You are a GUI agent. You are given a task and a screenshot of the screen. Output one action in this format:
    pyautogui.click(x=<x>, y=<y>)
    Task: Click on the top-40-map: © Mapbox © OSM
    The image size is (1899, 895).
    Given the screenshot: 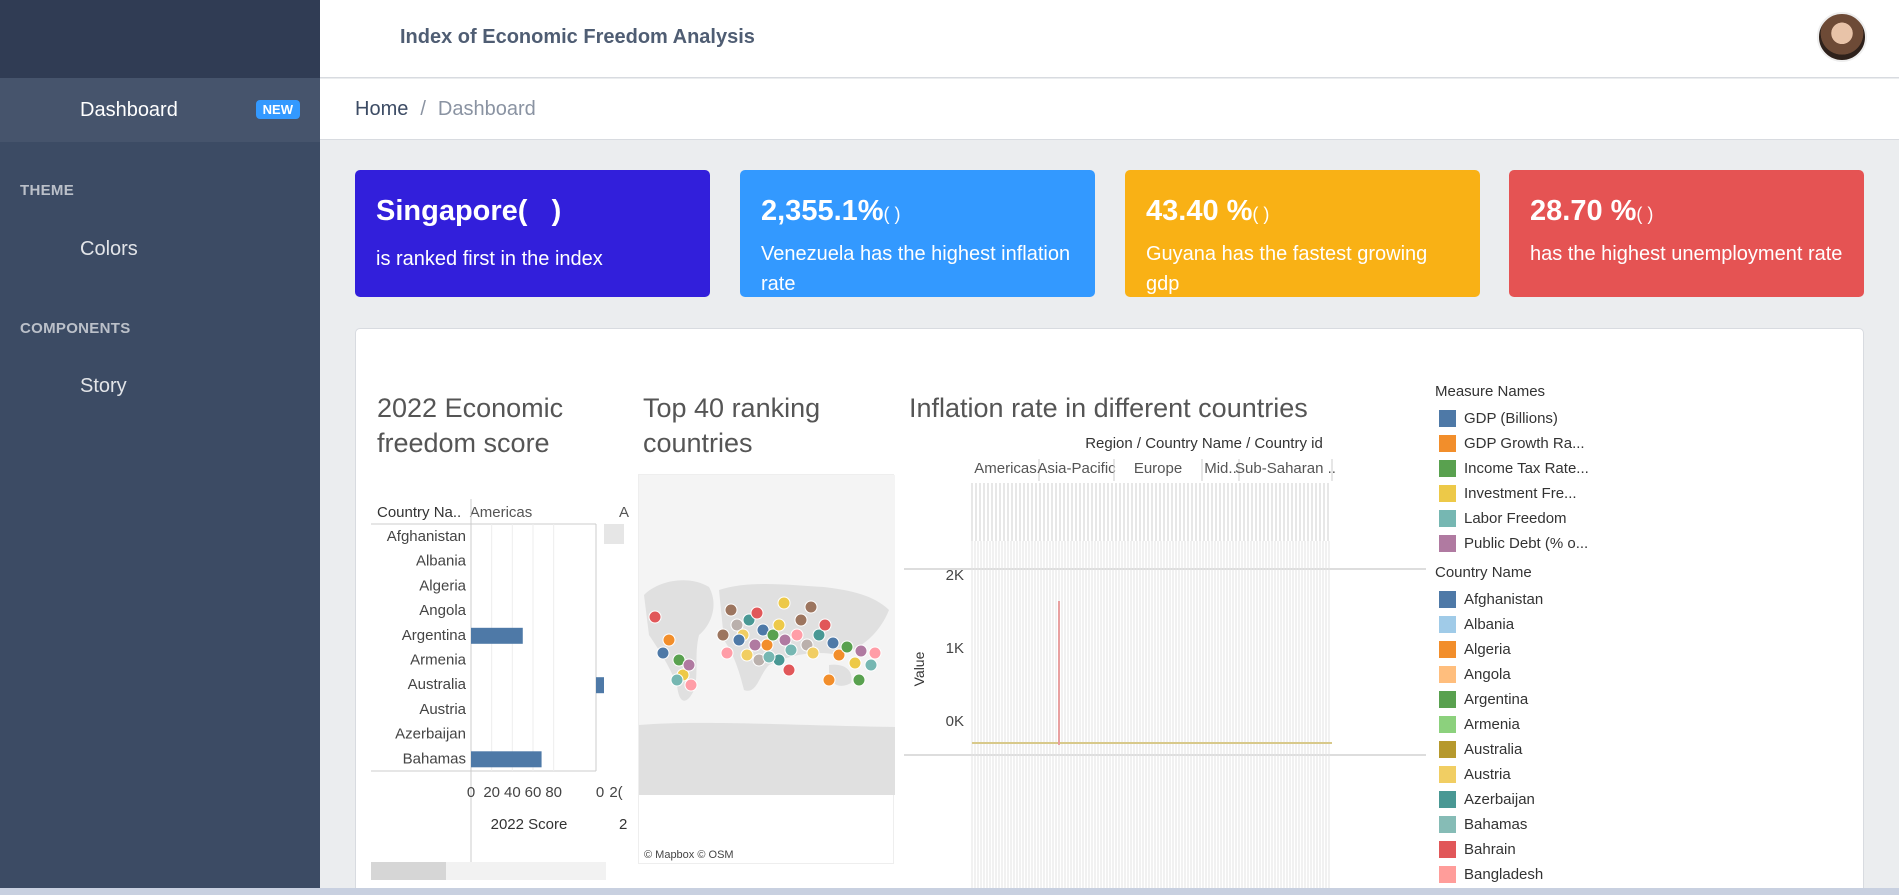 What is the action you would take?
    pyautogui.click(x=766, y=669)
    